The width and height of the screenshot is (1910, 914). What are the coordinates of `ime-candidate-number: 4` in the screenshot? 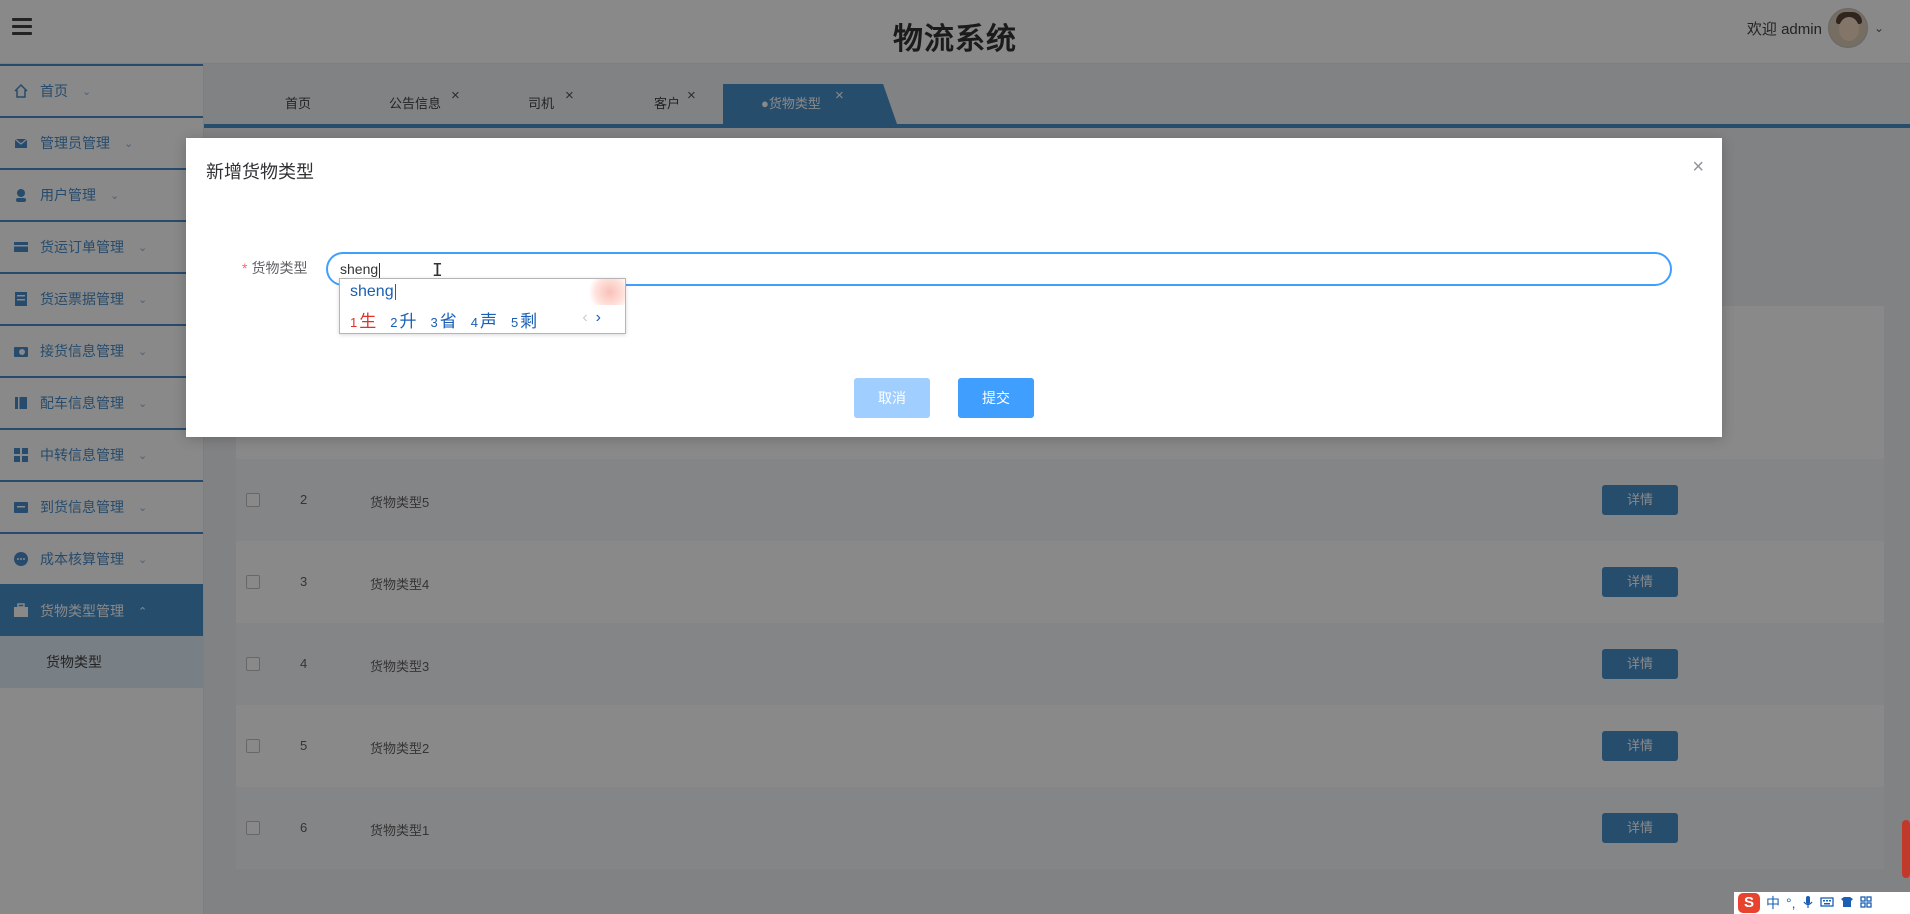 It's located at (474, 322).